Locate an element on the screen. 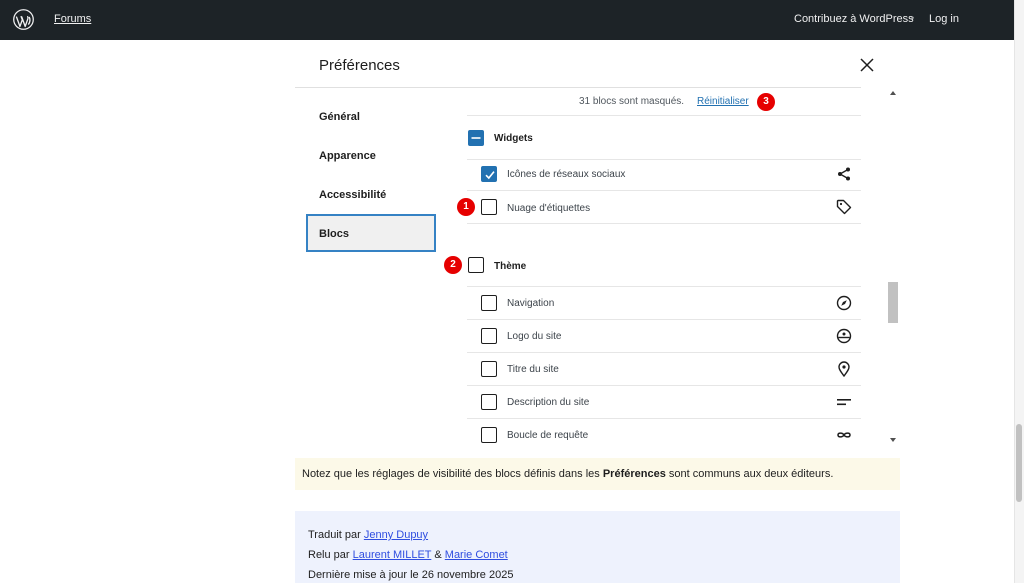 This screenshot has width=1024, height=583. align-left-icon is located at coordinates (844, 402).